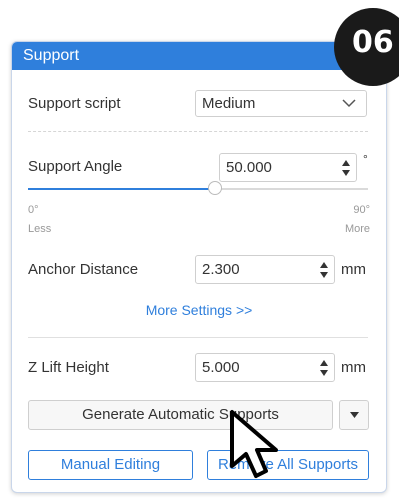 The width and height of the screenshot is (399, 498). I want to click on panel-title: Support, so click(199, 56).